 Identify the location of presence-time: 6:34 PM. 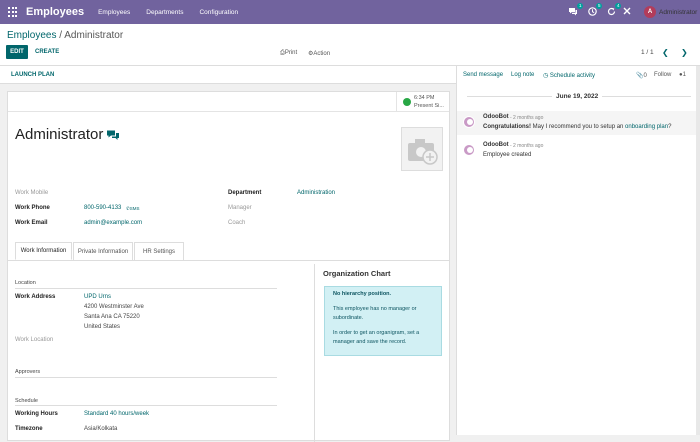
(424, 98).